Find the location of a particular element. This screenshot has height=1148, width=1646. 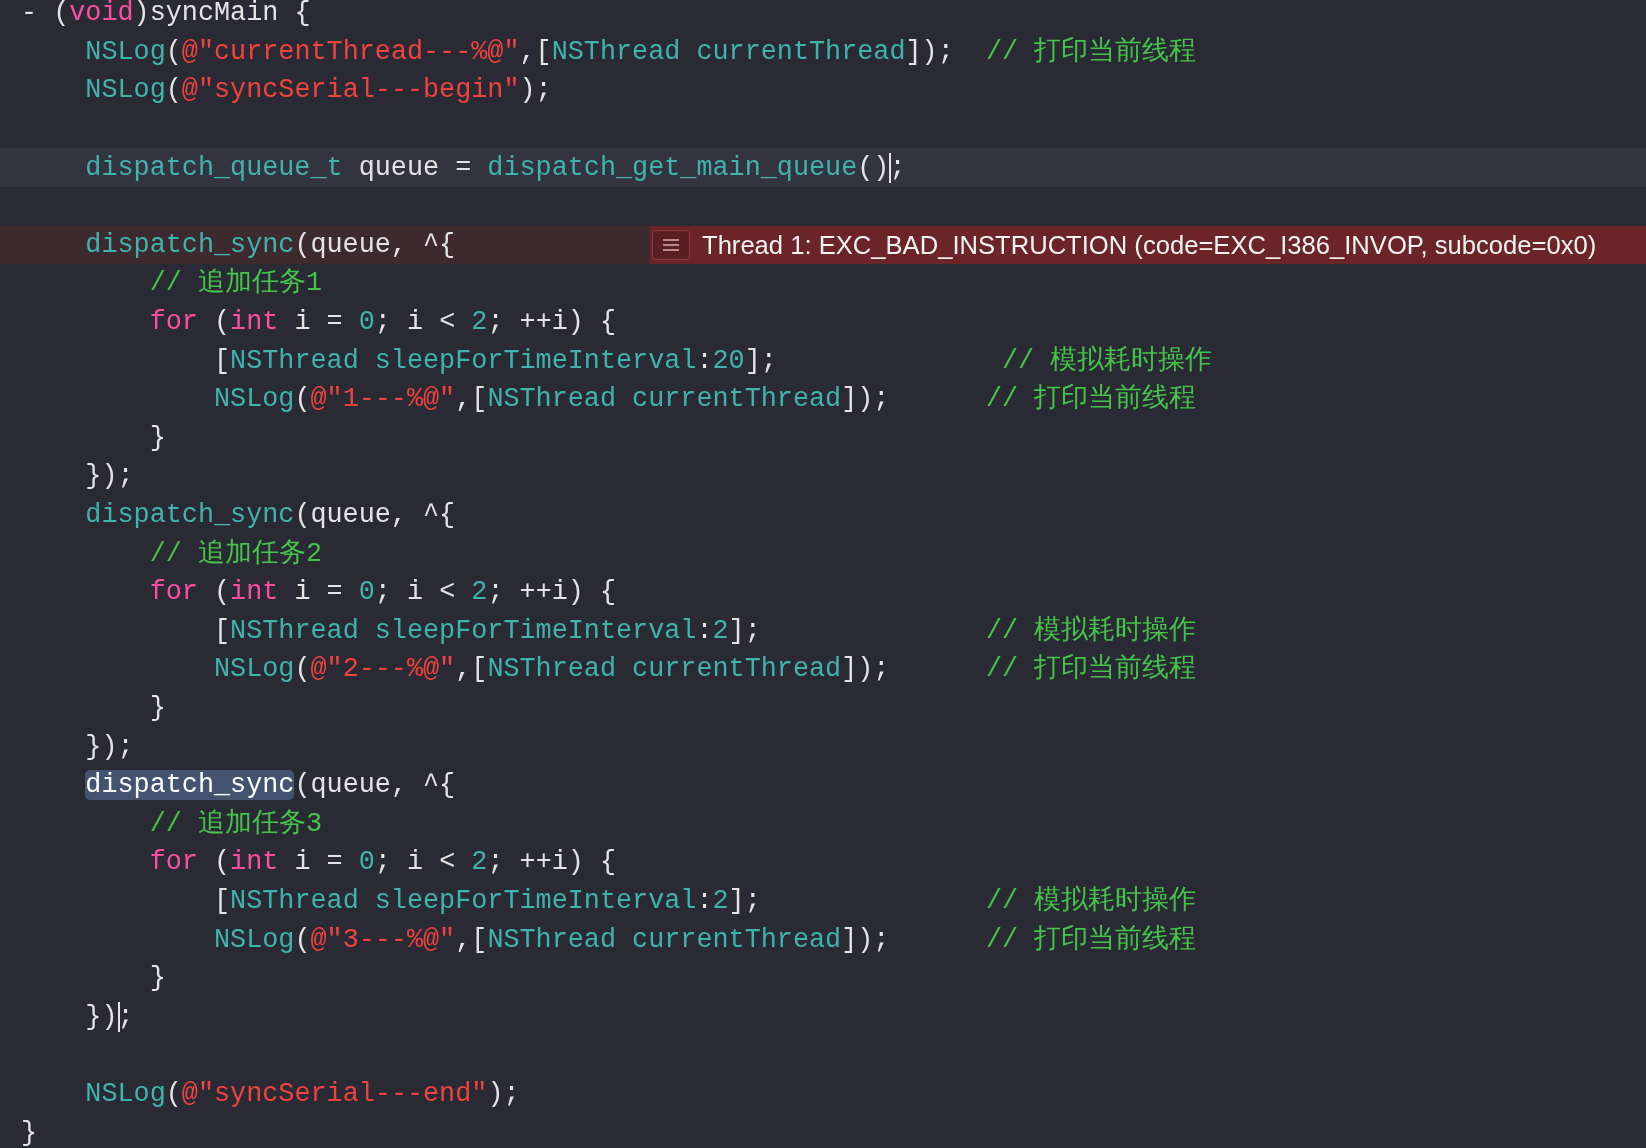

code-line: - (void)syncMain { is located at coordinates (166, 15).